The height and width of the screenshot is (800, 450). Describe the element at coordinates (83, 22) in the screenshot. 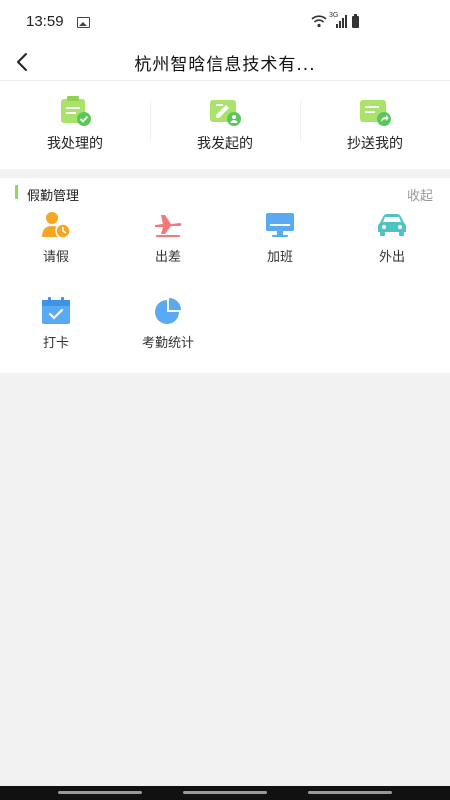

I see `gallery-icon` at that location.